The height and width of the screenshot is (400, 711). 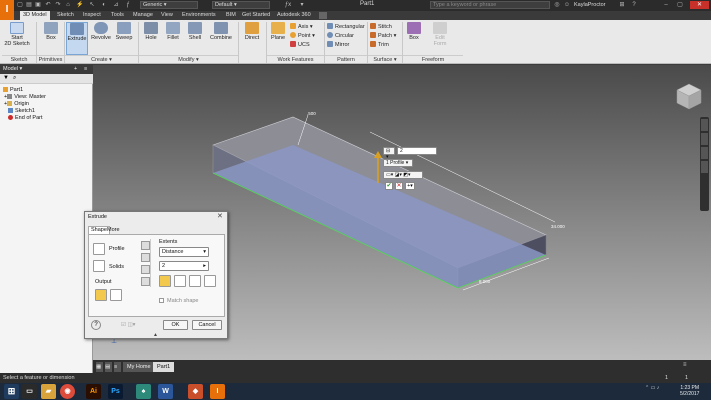 I want to click on tile-icon: ▦, so click(x=99, y=367).